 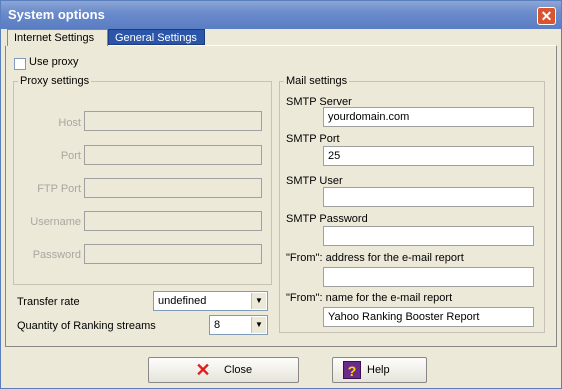 What do you see at coordinates (281, 15) in the screenshot?
I see `title-bar: System options ✕` at bounding box center [281, 15].